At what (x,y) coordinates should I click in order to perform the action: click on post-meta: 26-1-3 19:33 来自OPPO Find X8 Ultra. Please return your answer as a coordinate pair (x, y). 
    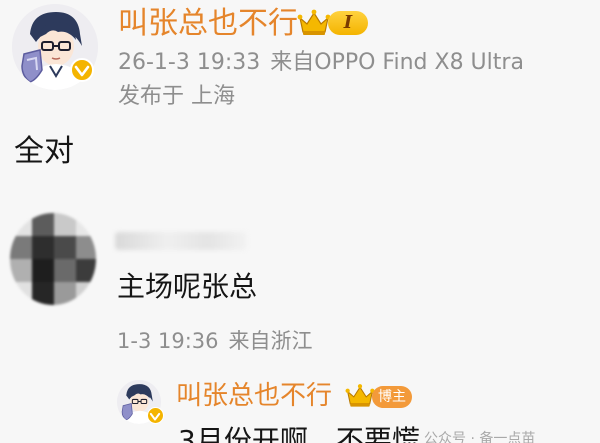
    Looking at the image, I should click on (321, 63).